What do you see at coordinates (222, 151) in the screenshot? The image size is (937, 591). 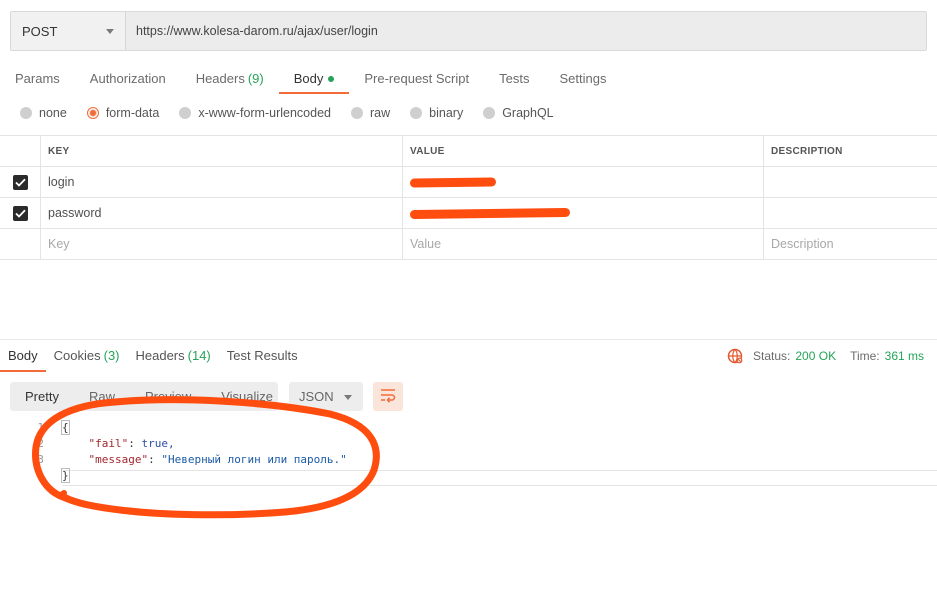 I see `column-header-key: KEY` at bounding box center [222, 151].